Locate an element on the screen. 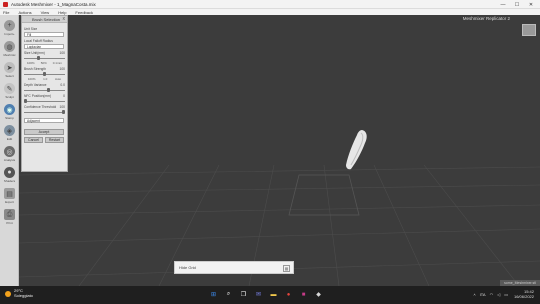 This screenshot has height=304, width=540. threshold-slider is located at coordinates (44, 112).